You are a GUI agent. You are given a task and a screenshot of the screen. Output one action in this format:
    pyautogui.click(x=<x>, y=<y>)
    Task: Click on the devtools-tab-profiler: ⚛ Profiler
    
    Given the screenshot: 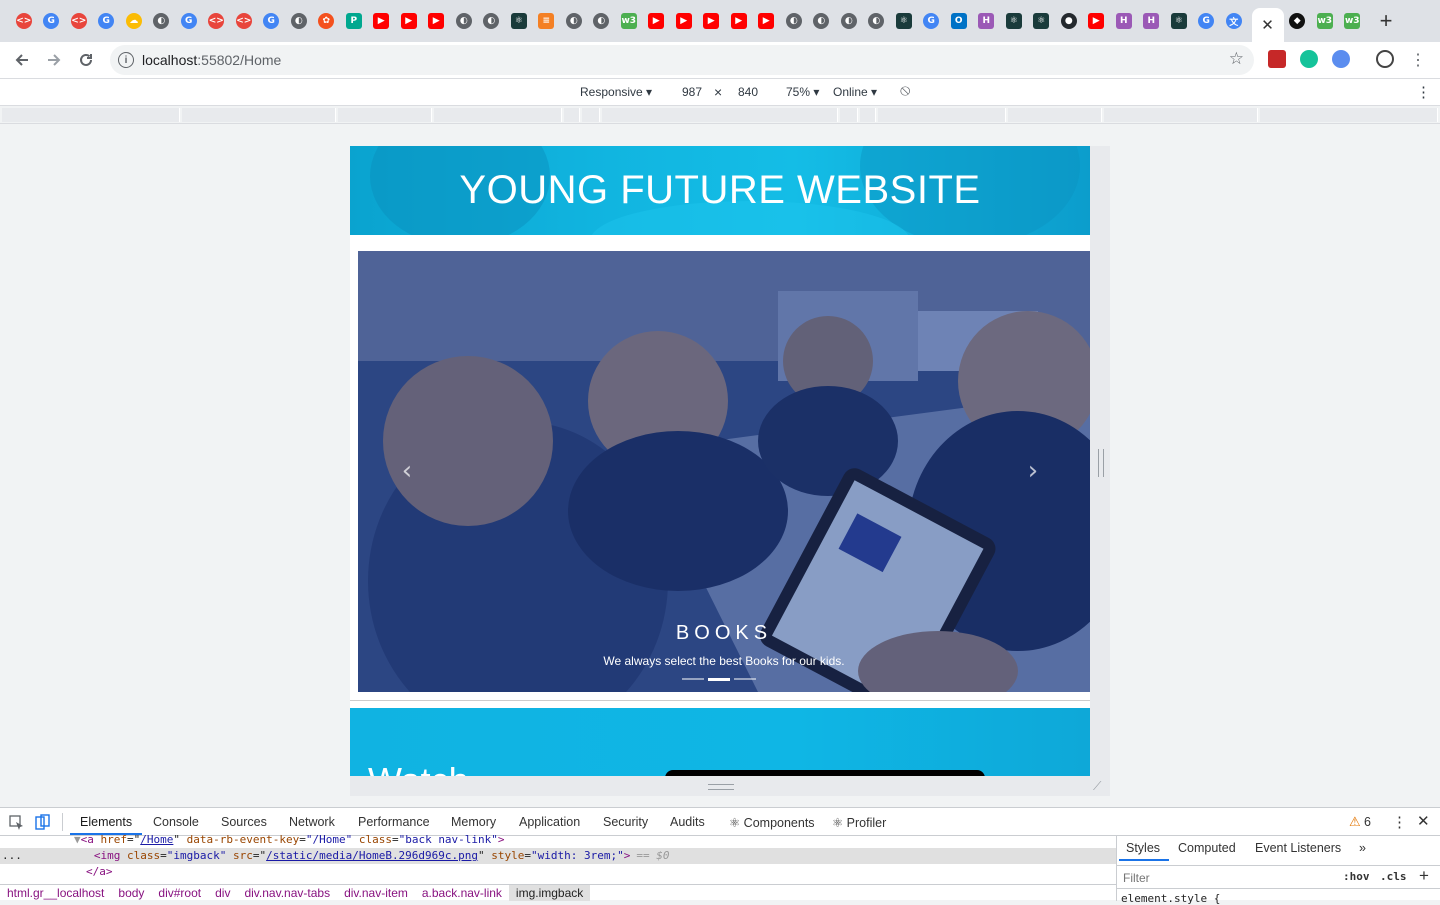 What is the action you would take?
    pyautogui.click(x=859, y=822)
    